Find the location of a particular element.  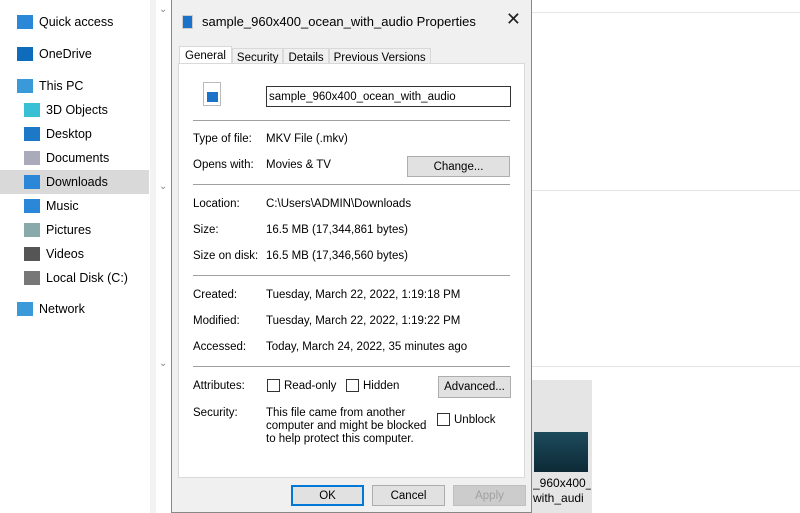

document-icon is located at coordinates (32, 158).